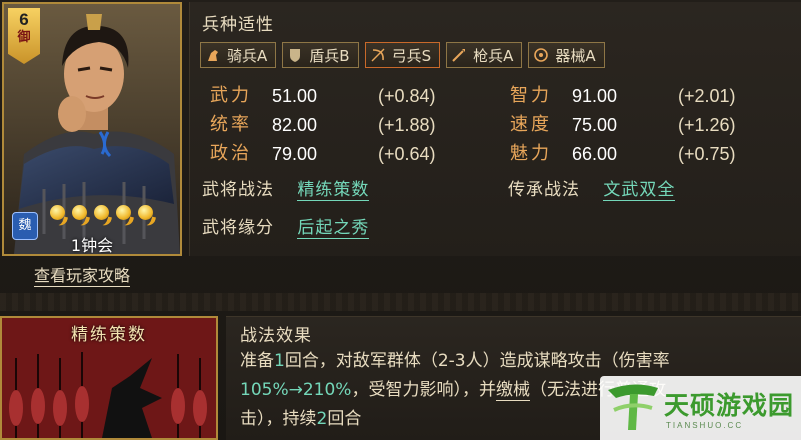  I want to click on watermark-text: 天硕游戏园, so click(729, 405).